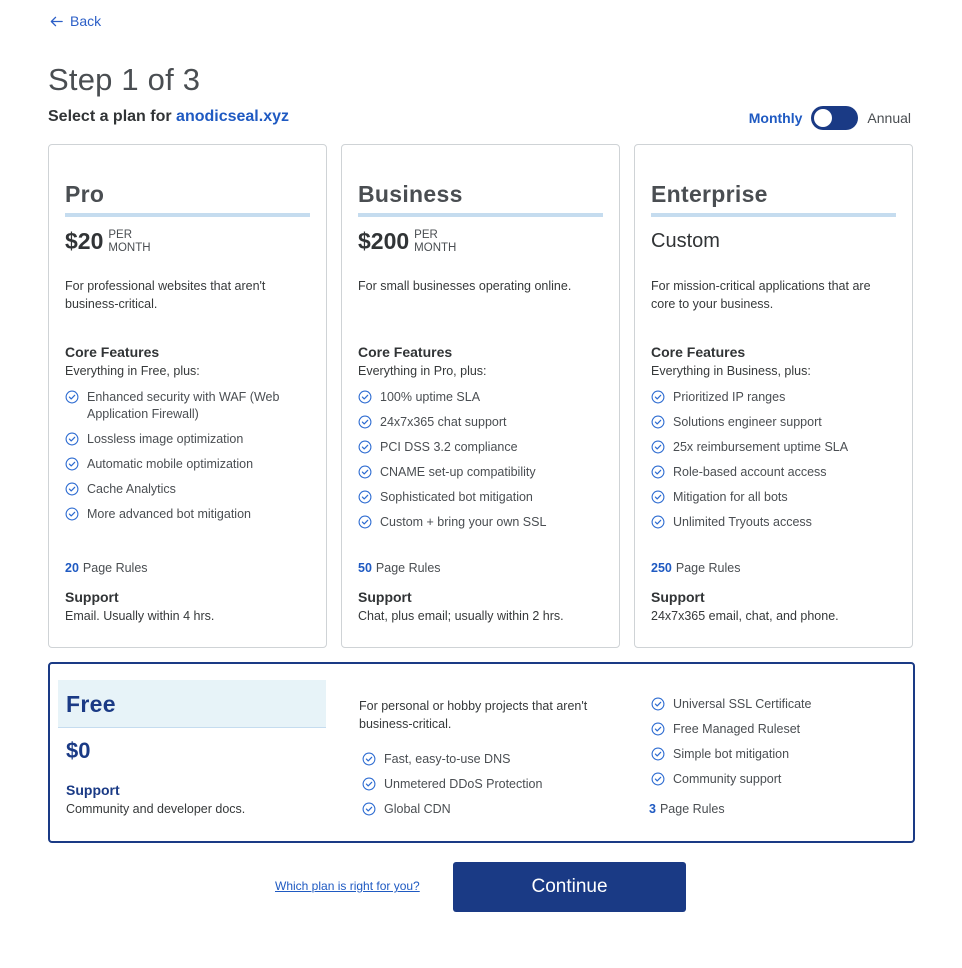  I want to click on feature-item: Lossless image optimization, so click(187, 439).